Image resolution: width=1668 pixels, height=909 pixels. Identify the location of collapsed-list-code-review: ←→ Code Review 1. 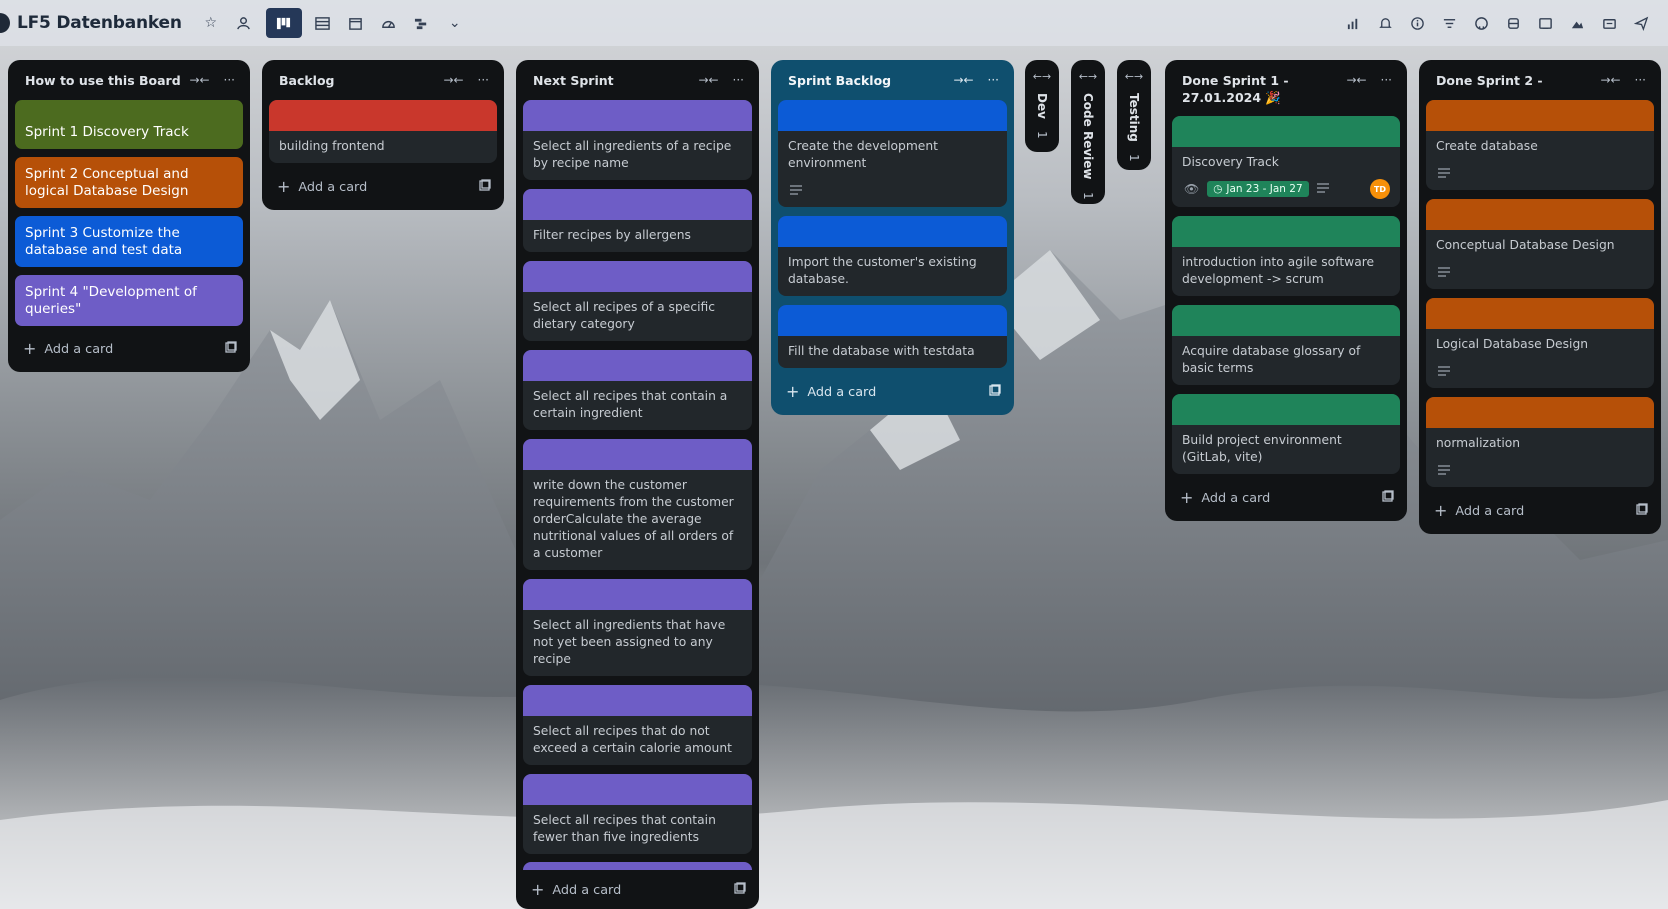
(1088, 132).